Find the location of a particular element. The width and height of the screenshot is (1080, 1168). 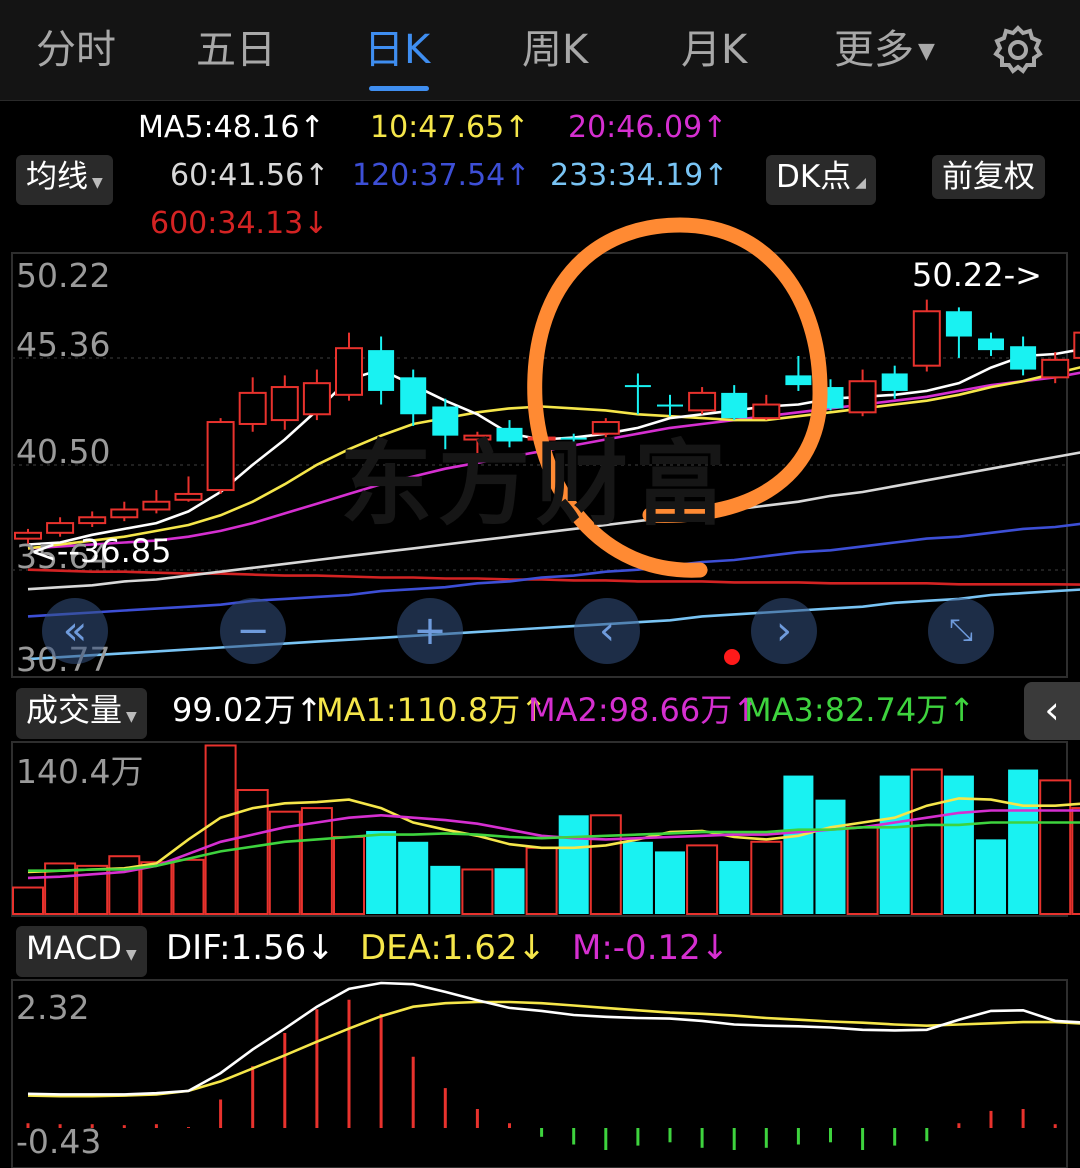

price-axis-label: 40.50 is located at coordinates (63, 451).